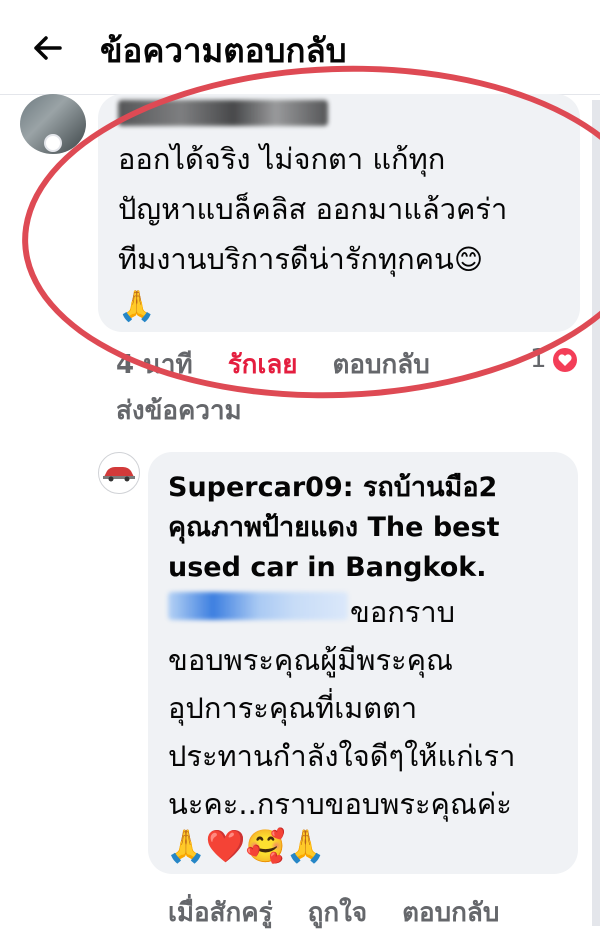  Describe the element at coordinates (538, 359) in the screenshot. I see `reaction-count: 1` at that location.